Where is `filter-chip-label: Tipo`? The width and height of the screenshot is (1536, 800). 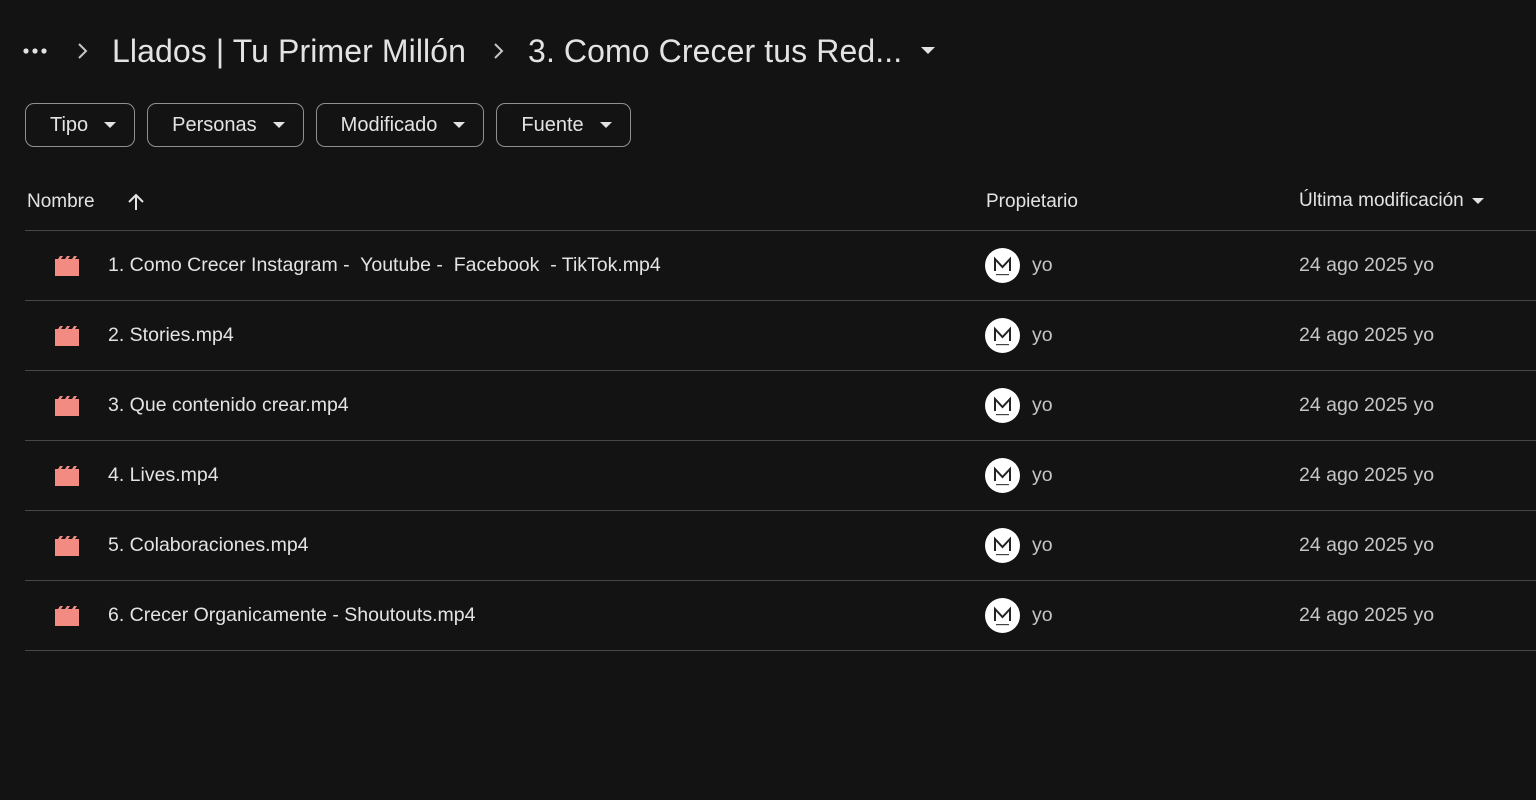
filter-chip-label: Tipo is located at coordinates (69, 124).